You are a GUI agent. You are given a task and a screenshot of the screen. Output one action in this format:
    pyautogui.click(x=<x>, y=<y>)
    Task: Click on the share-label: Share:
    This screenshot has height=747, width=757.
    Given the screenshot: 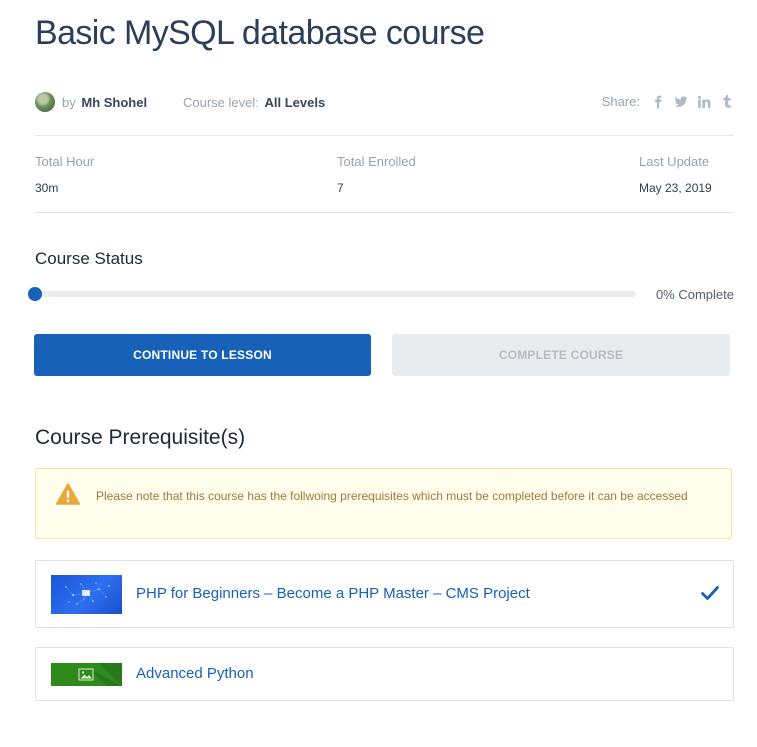 What is the action you would take?
    pyautogui.click(x=620, y=101)
    